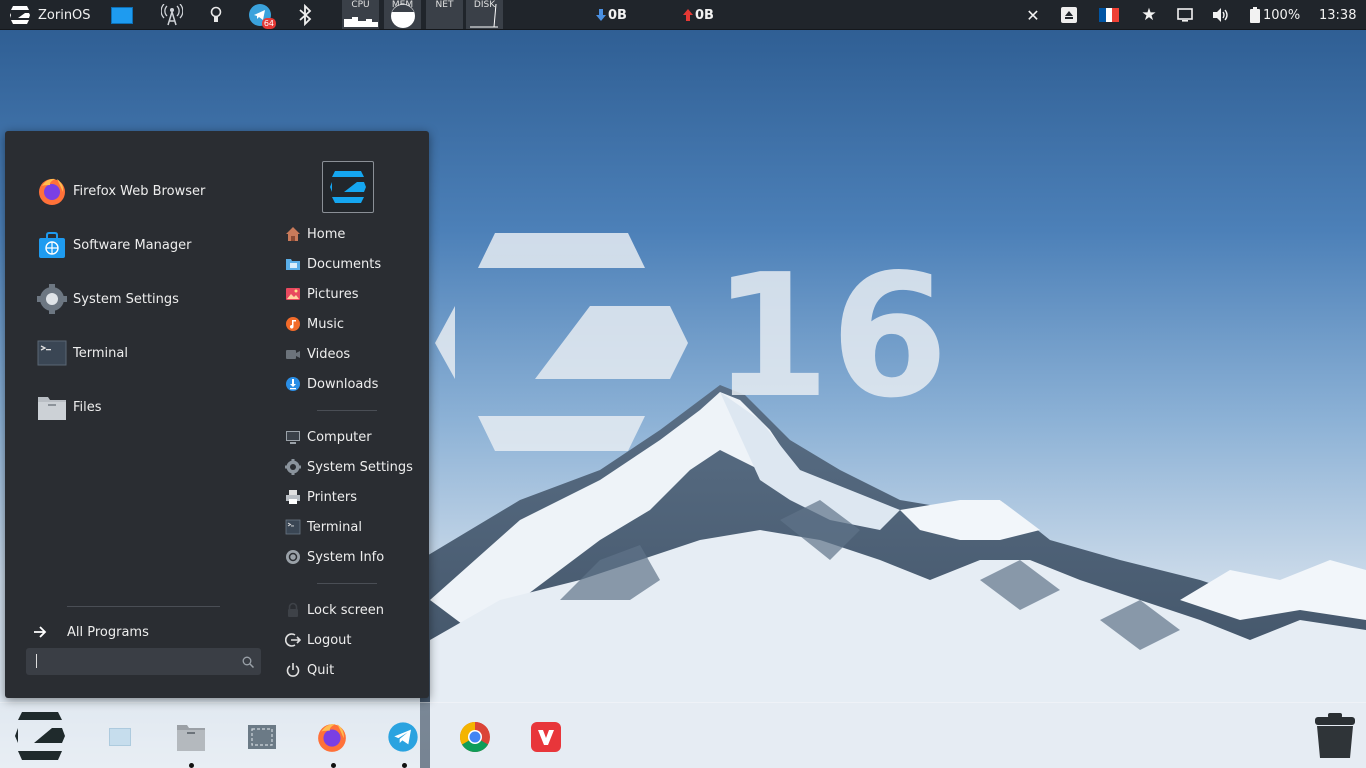 The height and width of the screenshot is (768, 1366). What do you see at coordinates (331, 384) in the screenshot?
I see `place-downloads: Downloads` at bounding box center [331, 384].